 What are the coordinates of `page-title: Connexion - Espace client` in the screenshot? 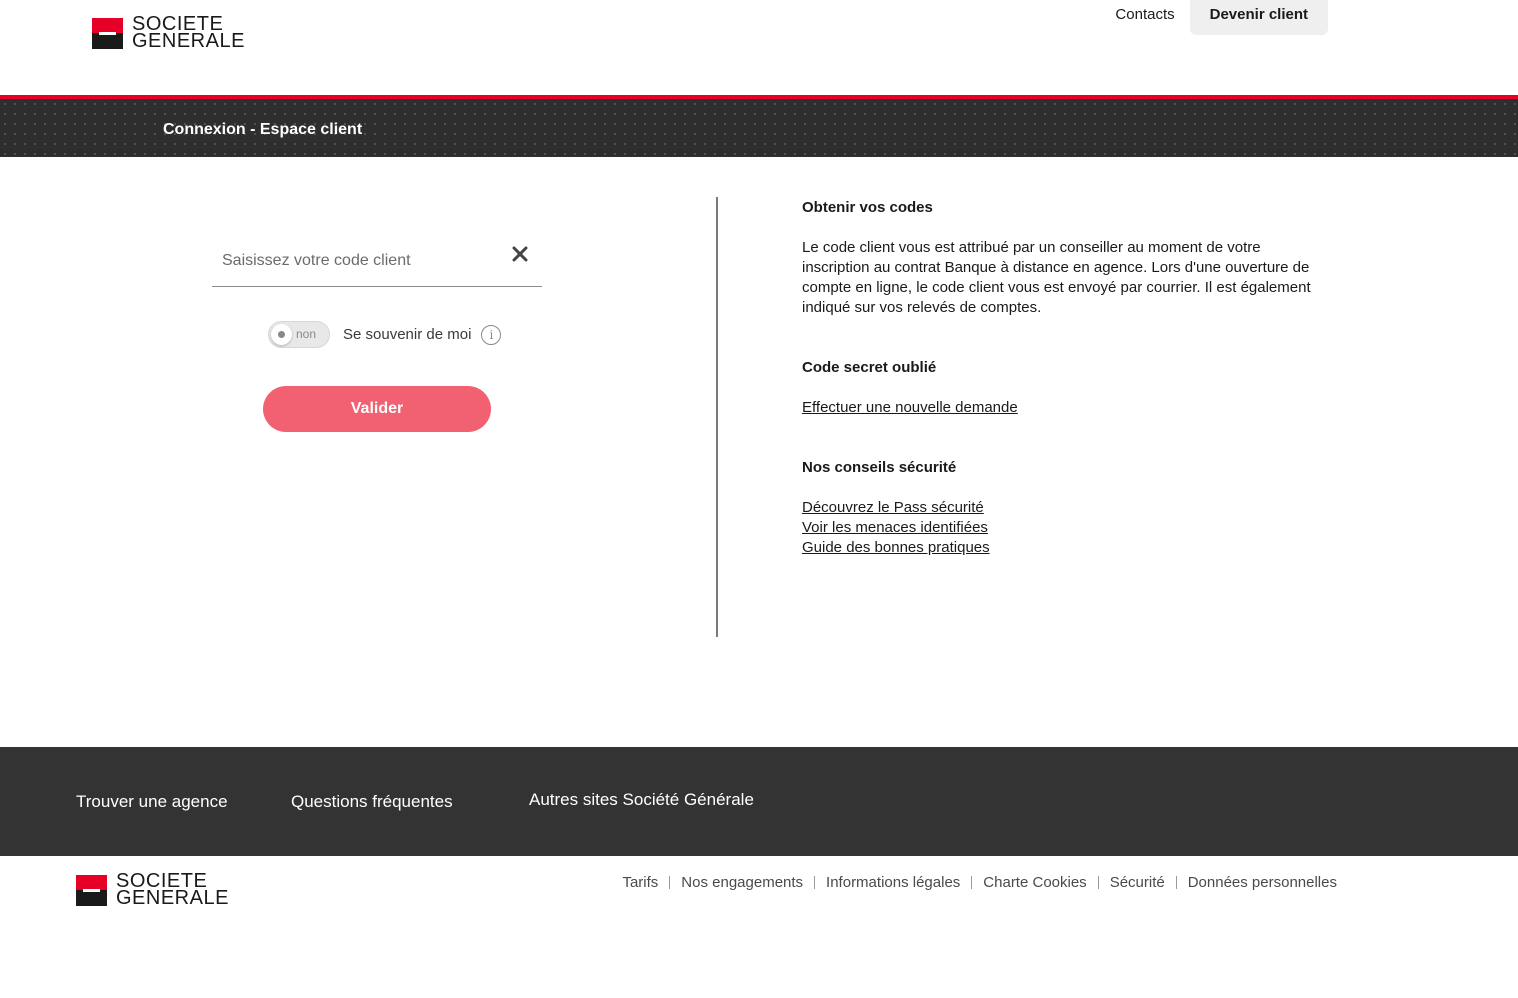 It's located at (263, 129).